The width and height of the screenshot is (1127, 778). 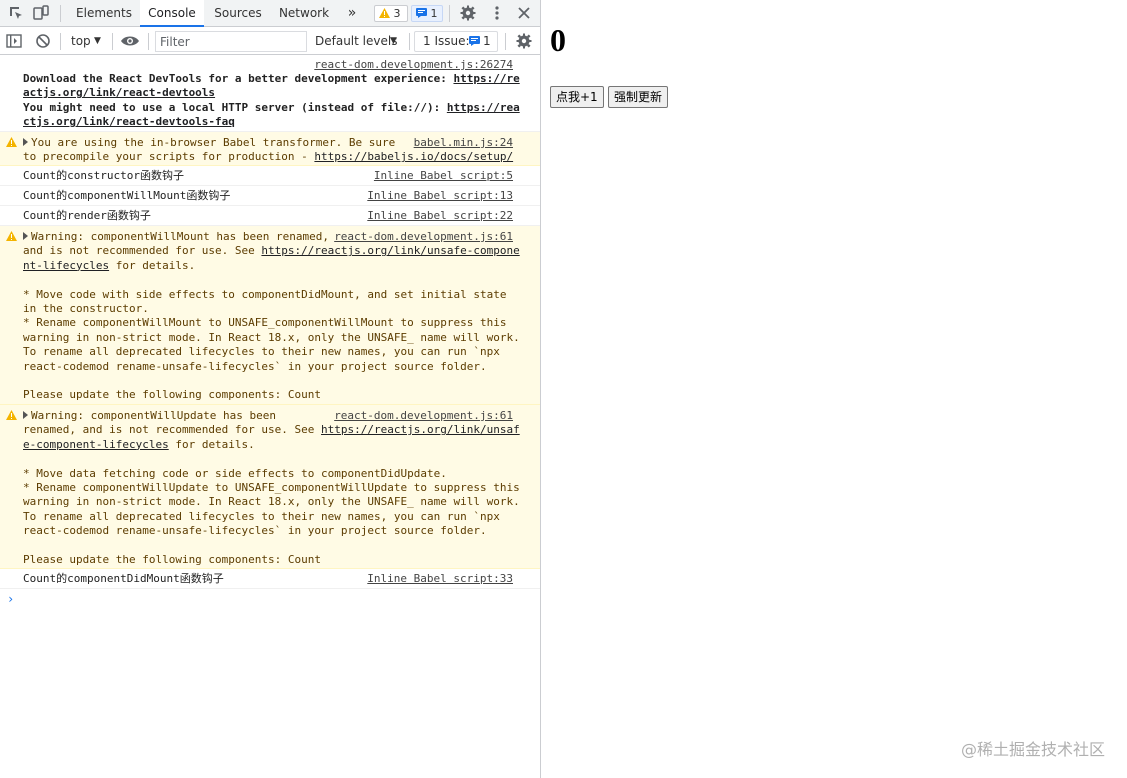 I want to click on text: Warning: componentWillUpdate has been, so click(x=154, y=415).